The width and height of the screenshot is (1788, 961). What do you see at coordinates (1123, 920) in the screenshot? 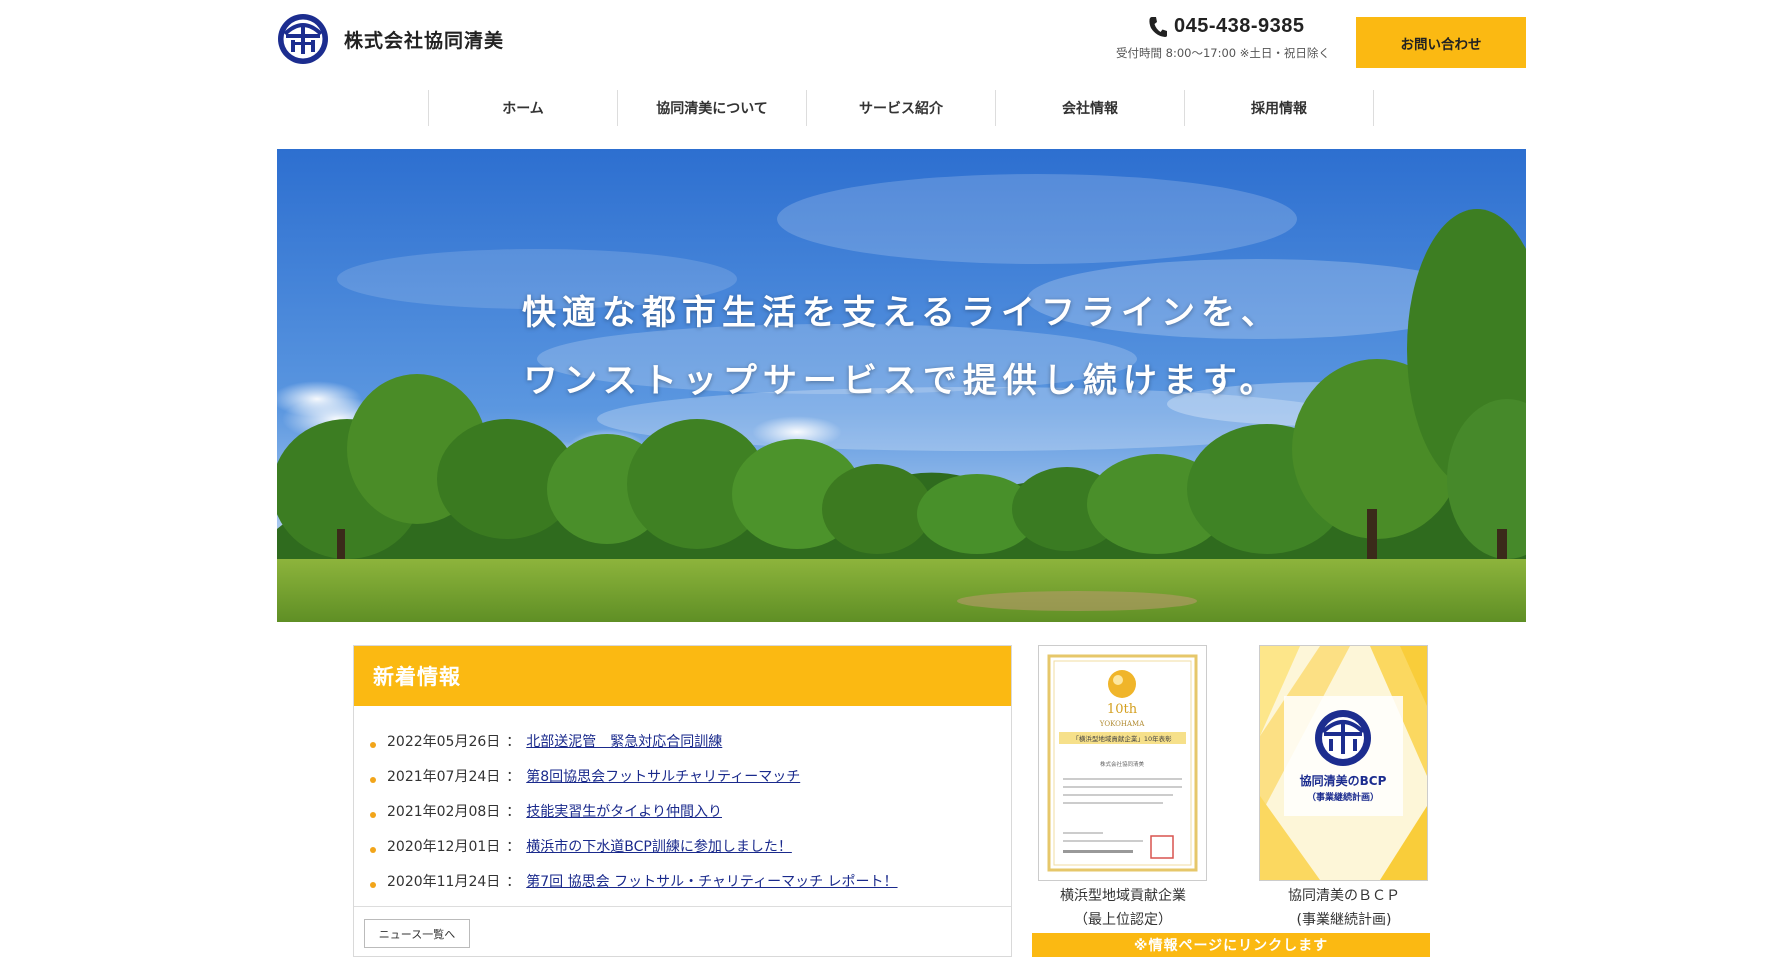
I see `certificate-caption-line2: （最上位認定）` at bounding box center [1123, 920].